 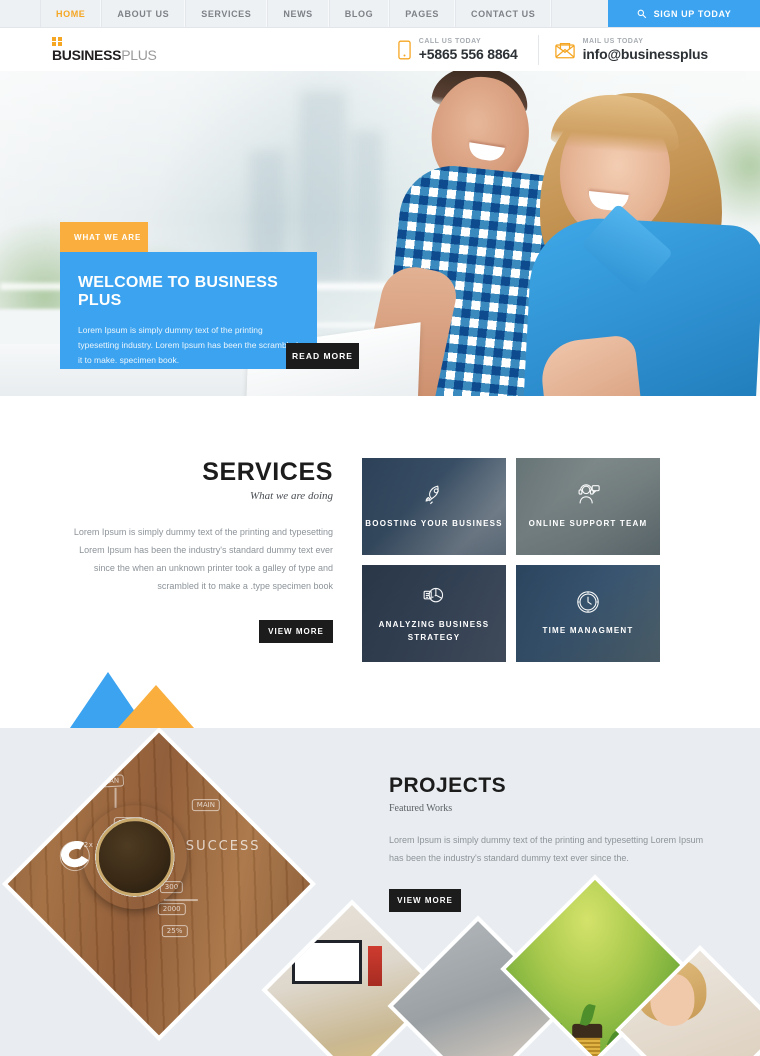 I want to click on contact-mail-label: MAIL US TODAY, so click(x=613, y=41).